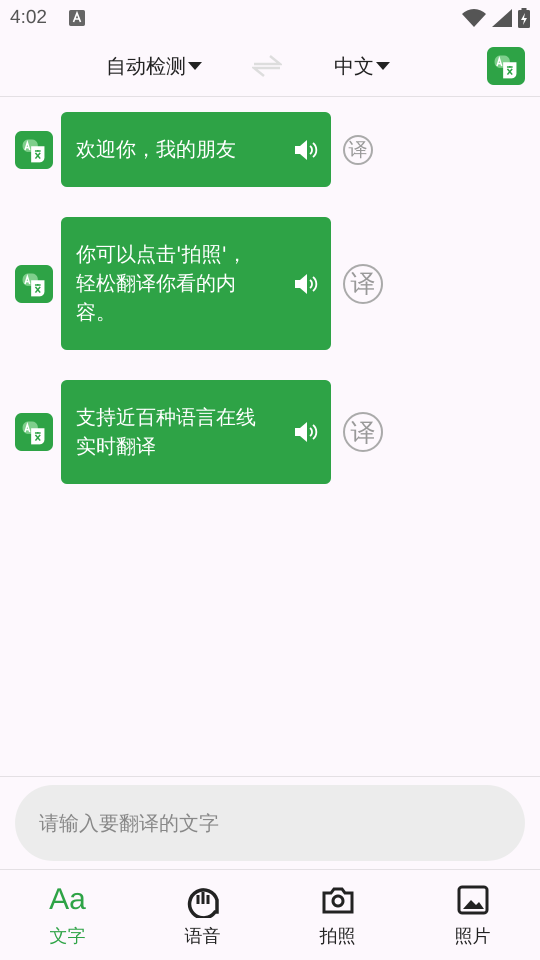  What do you see at coordinates (162, 283) in the screenshot?
I see `message-text: 你可以点击'拍照'，轻松翻译你看的内容。` at bounding box center [162, 283].